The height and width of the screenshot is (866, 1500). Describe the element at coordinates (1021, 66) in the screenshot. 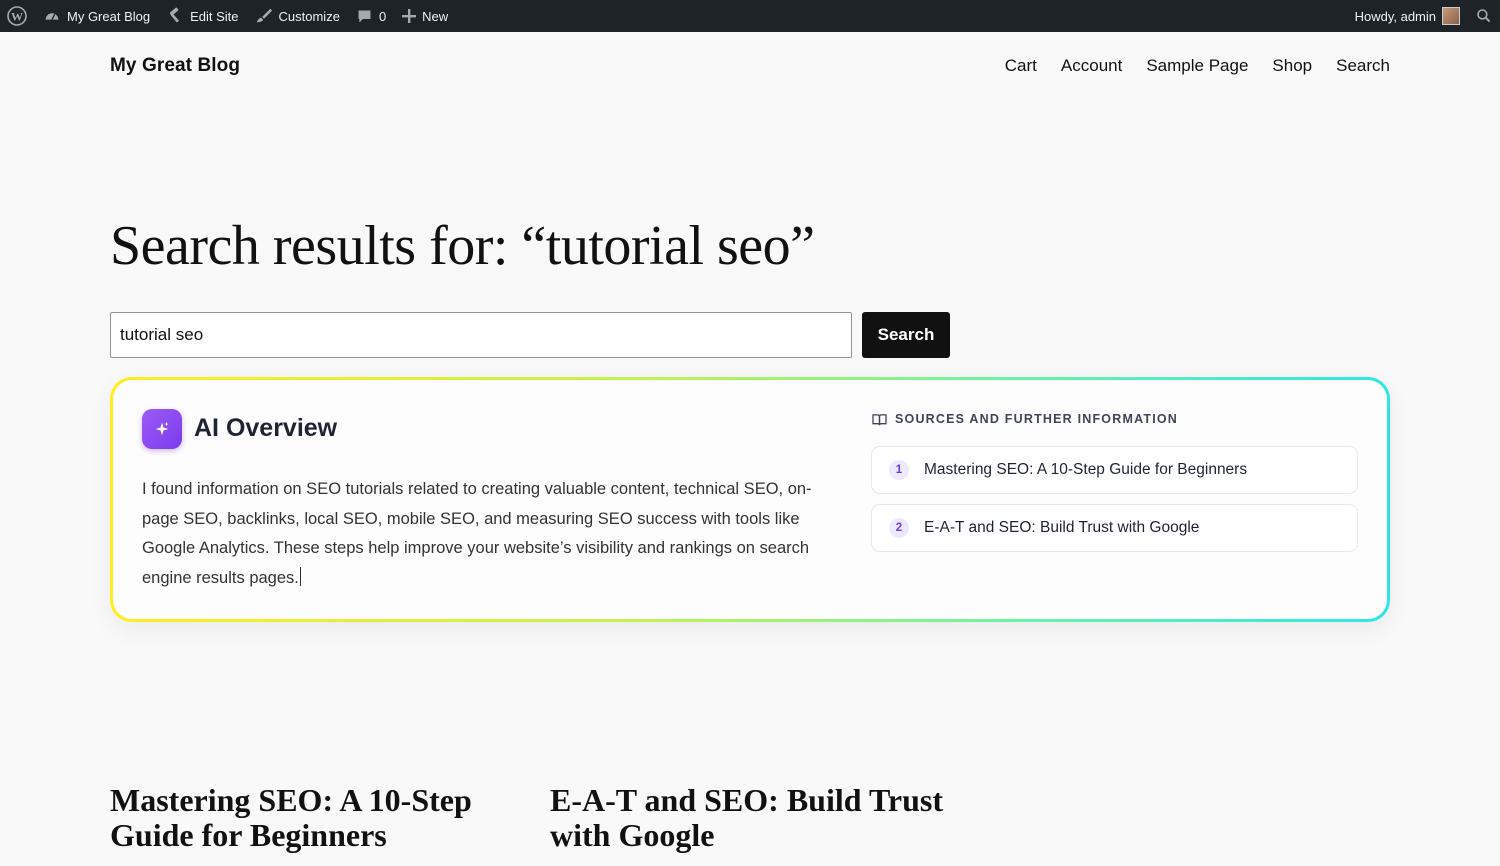

I see `nav-item-cart: Cart` at that location.